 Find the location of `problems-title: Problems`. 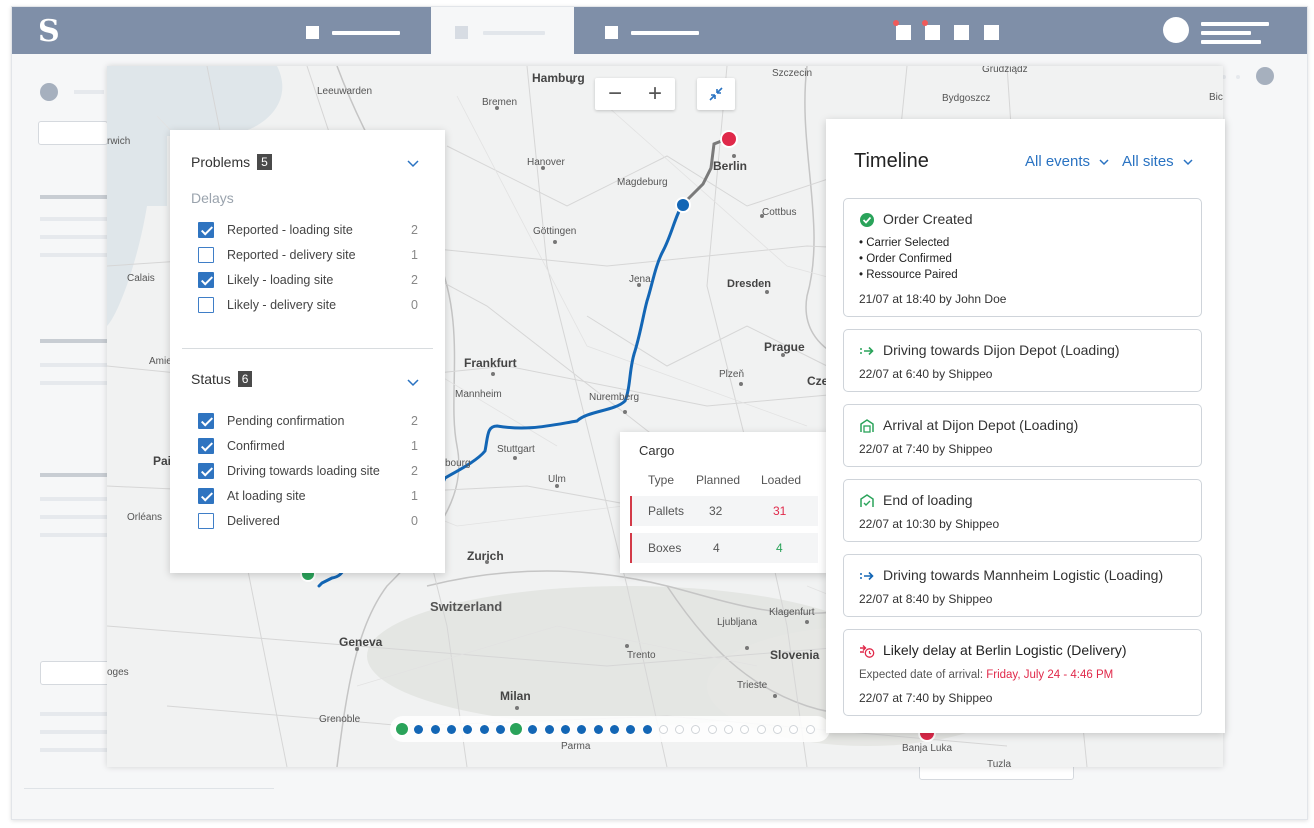

problems-title: Problems is located at coordinates (221, 162).